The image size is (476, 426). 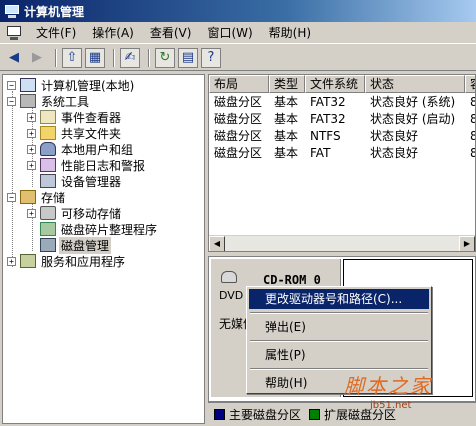 I want to click on tree-item-removable: + 可移动存储, so click(x=75, y=213).